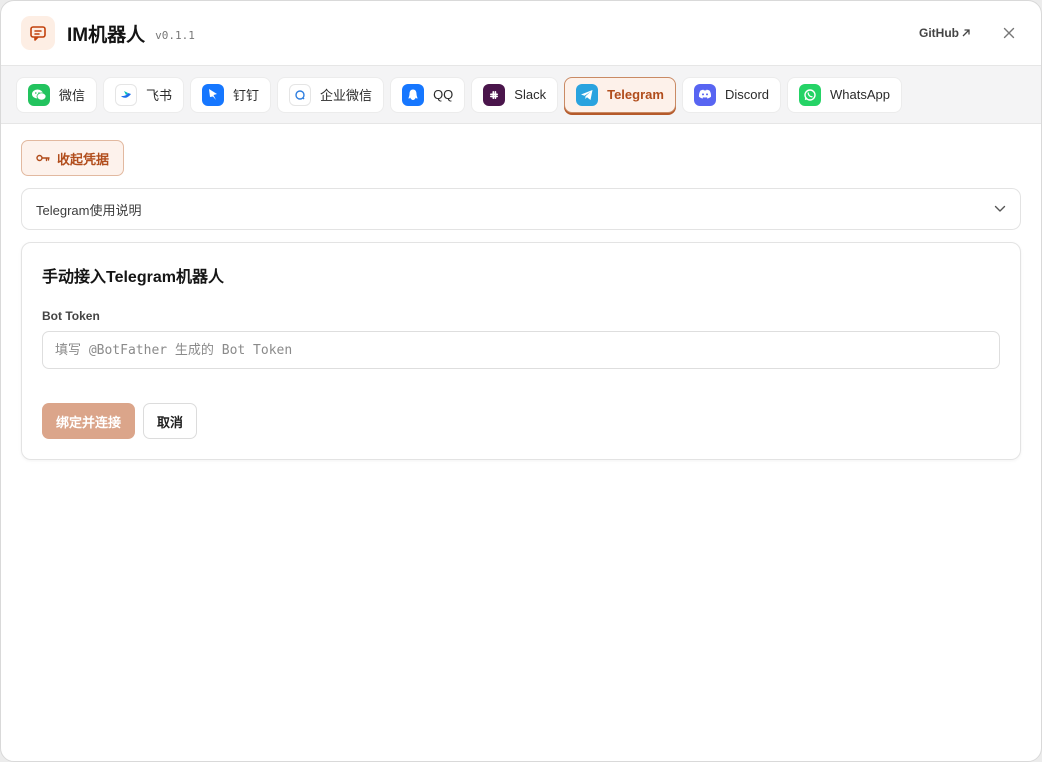 This screenshot has height=762, width=1042. I want to click on bot-token-input, so click(521, 350).